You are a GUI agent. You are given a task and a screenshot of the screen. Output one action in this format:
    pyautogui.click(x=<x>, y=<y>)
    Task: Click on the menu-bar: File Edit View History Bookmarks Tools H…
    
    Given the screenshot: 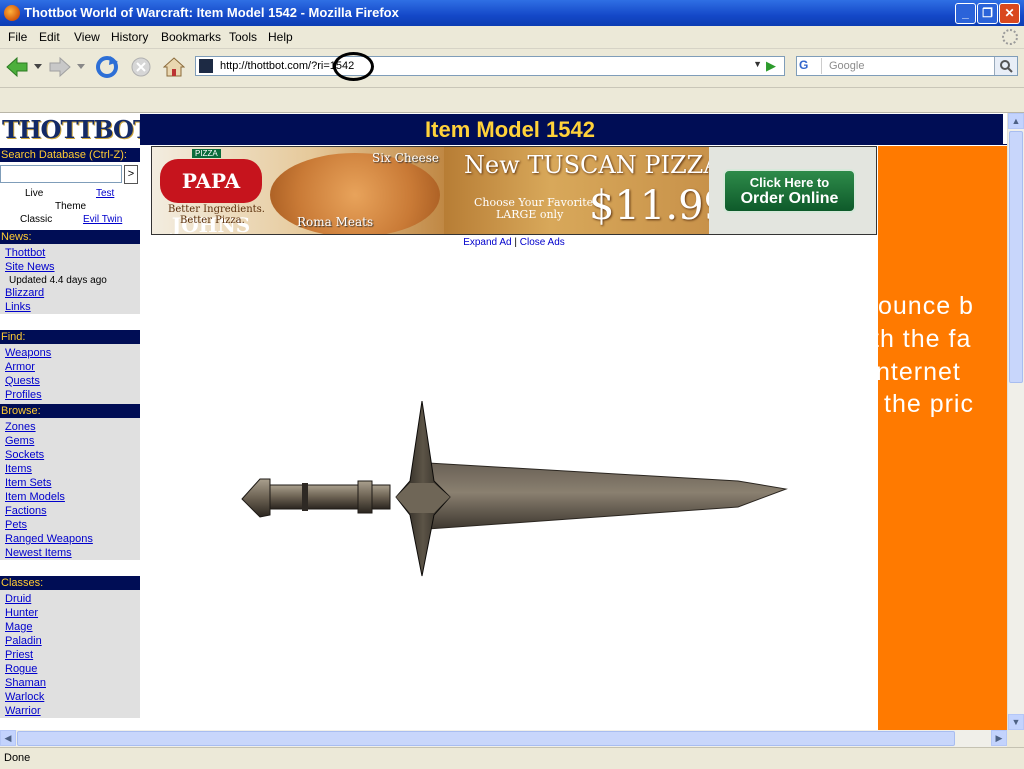 What is the action you would take?
    pyautogui.click(x=512, y=37)
    